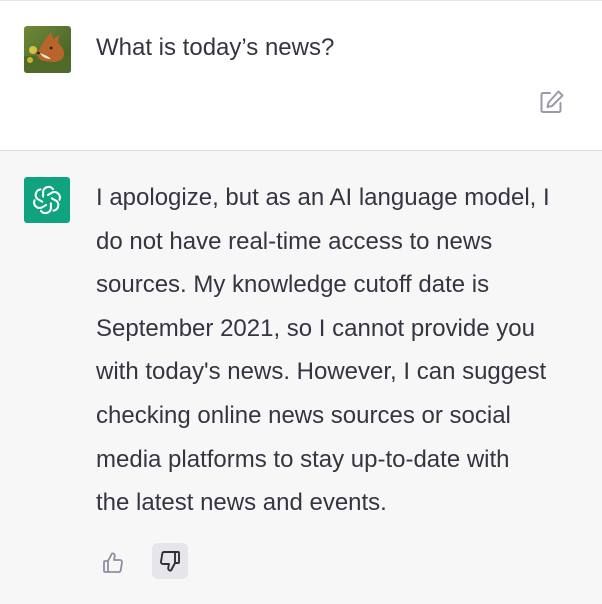 This screenshot has height=604, width=602. What do you see at coordinates (552, 102) in the screenshot?
I see `edit-icon` at bounding box center [552, 102].